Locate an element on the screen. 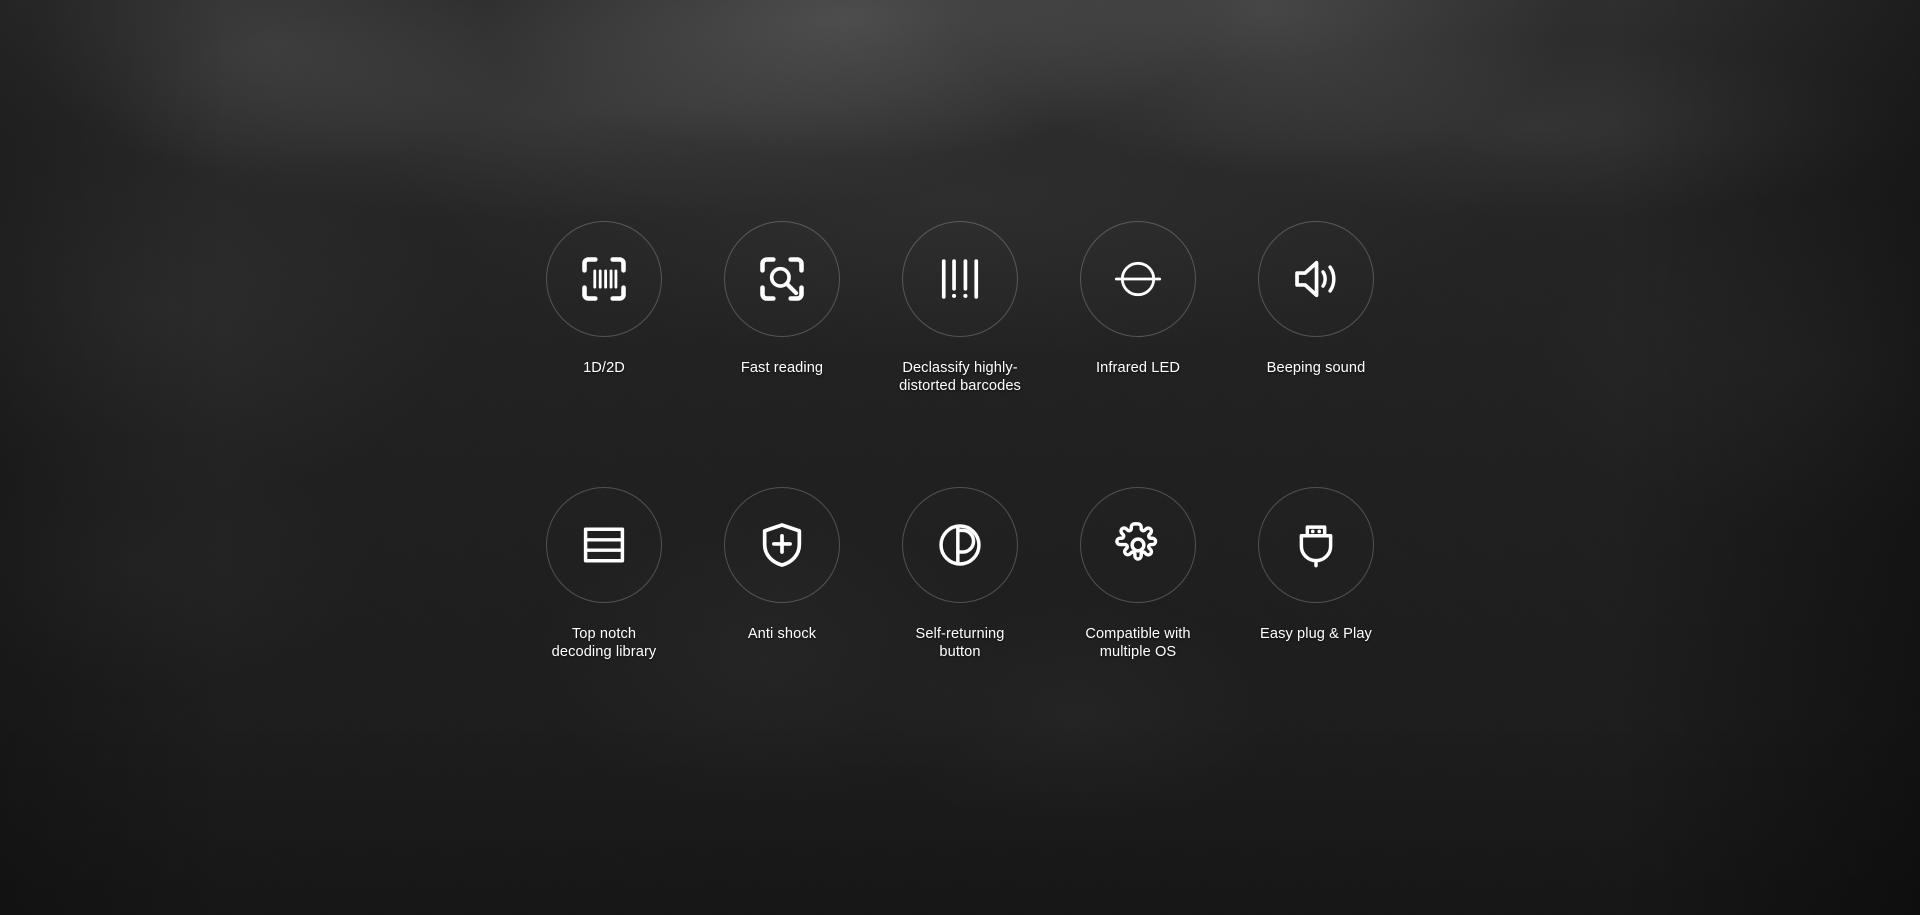  feature-item-infrared-led: Infrared LED is located at coordinates (1138, 299).